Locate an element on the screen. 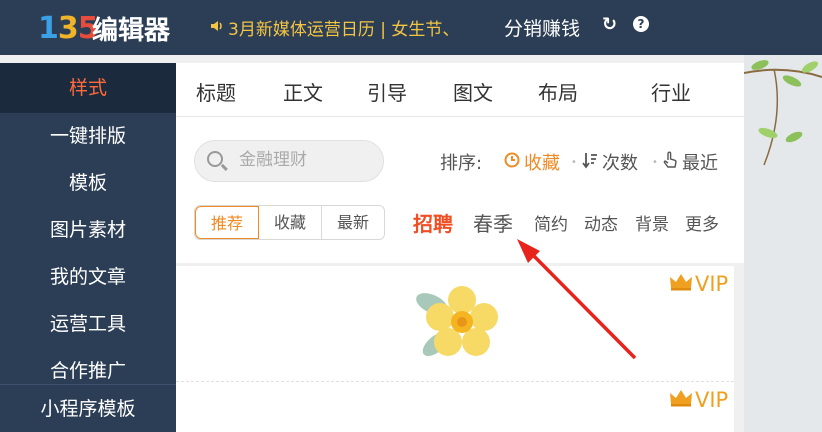 Image resolution: width=822 pixels, height=432 pixels. sidebar-item-tools: 运营工具 is located at coordinates (88, 324).